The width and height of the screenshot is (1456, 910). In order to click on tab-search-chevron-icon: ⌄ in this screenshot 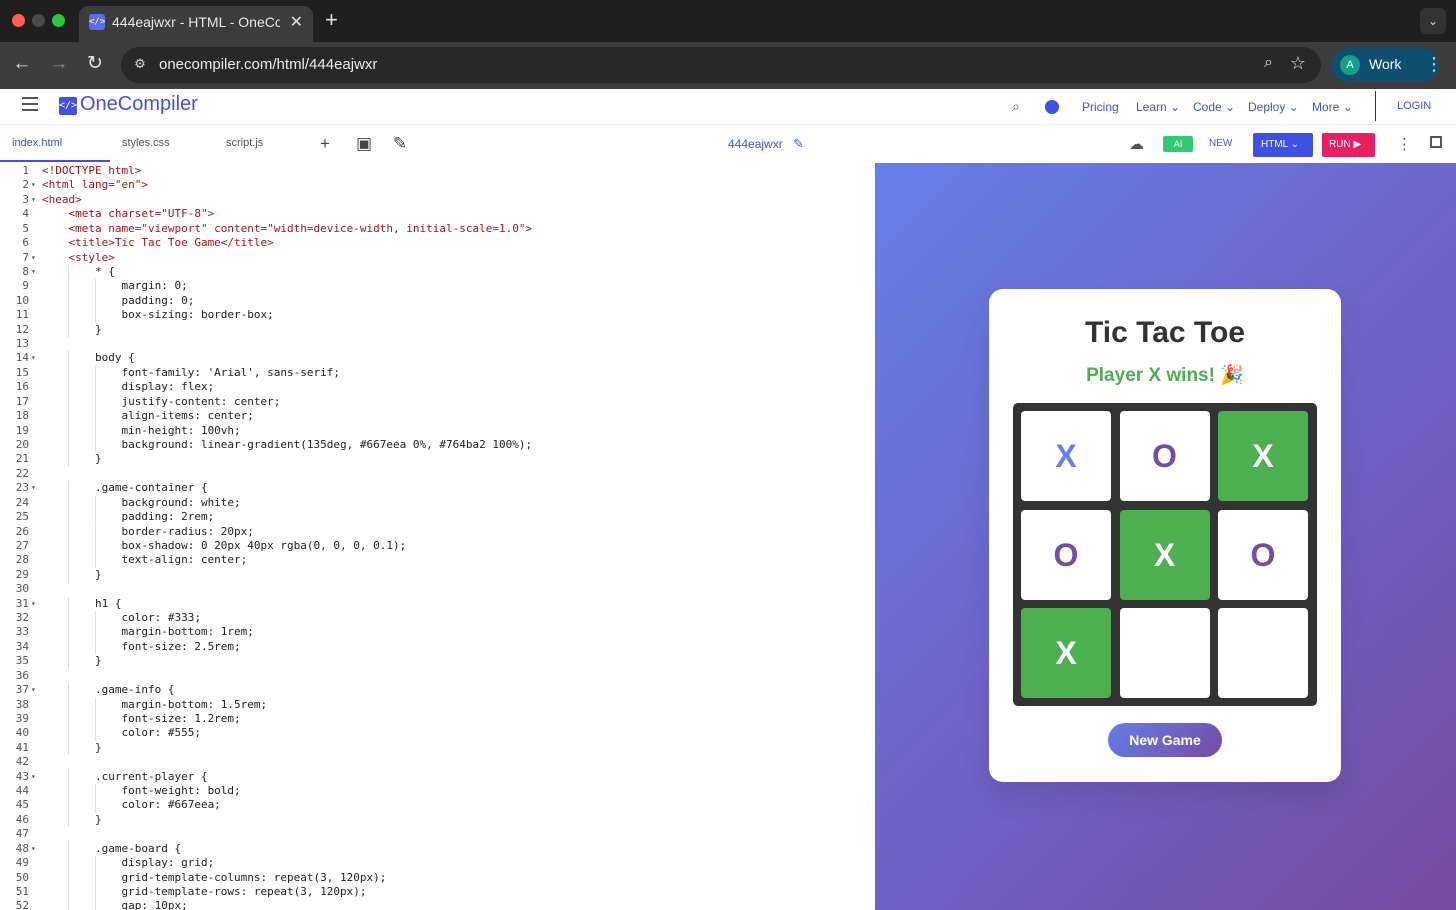, I will do `click(1433, 21)`.